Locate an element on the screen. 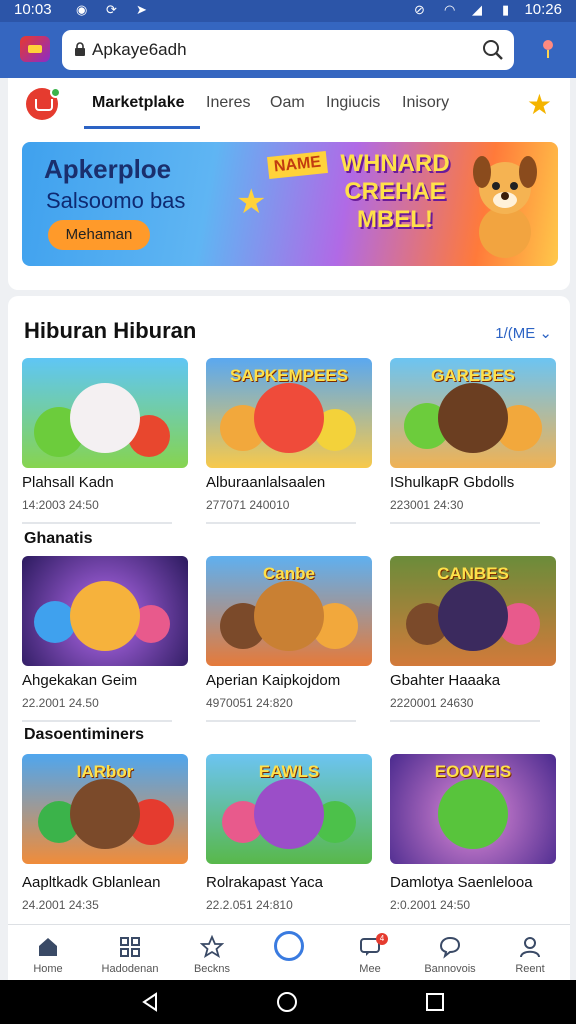 The height and width of the screenshot is (1024, 576). nav-center is located at coordinates (290, 953).